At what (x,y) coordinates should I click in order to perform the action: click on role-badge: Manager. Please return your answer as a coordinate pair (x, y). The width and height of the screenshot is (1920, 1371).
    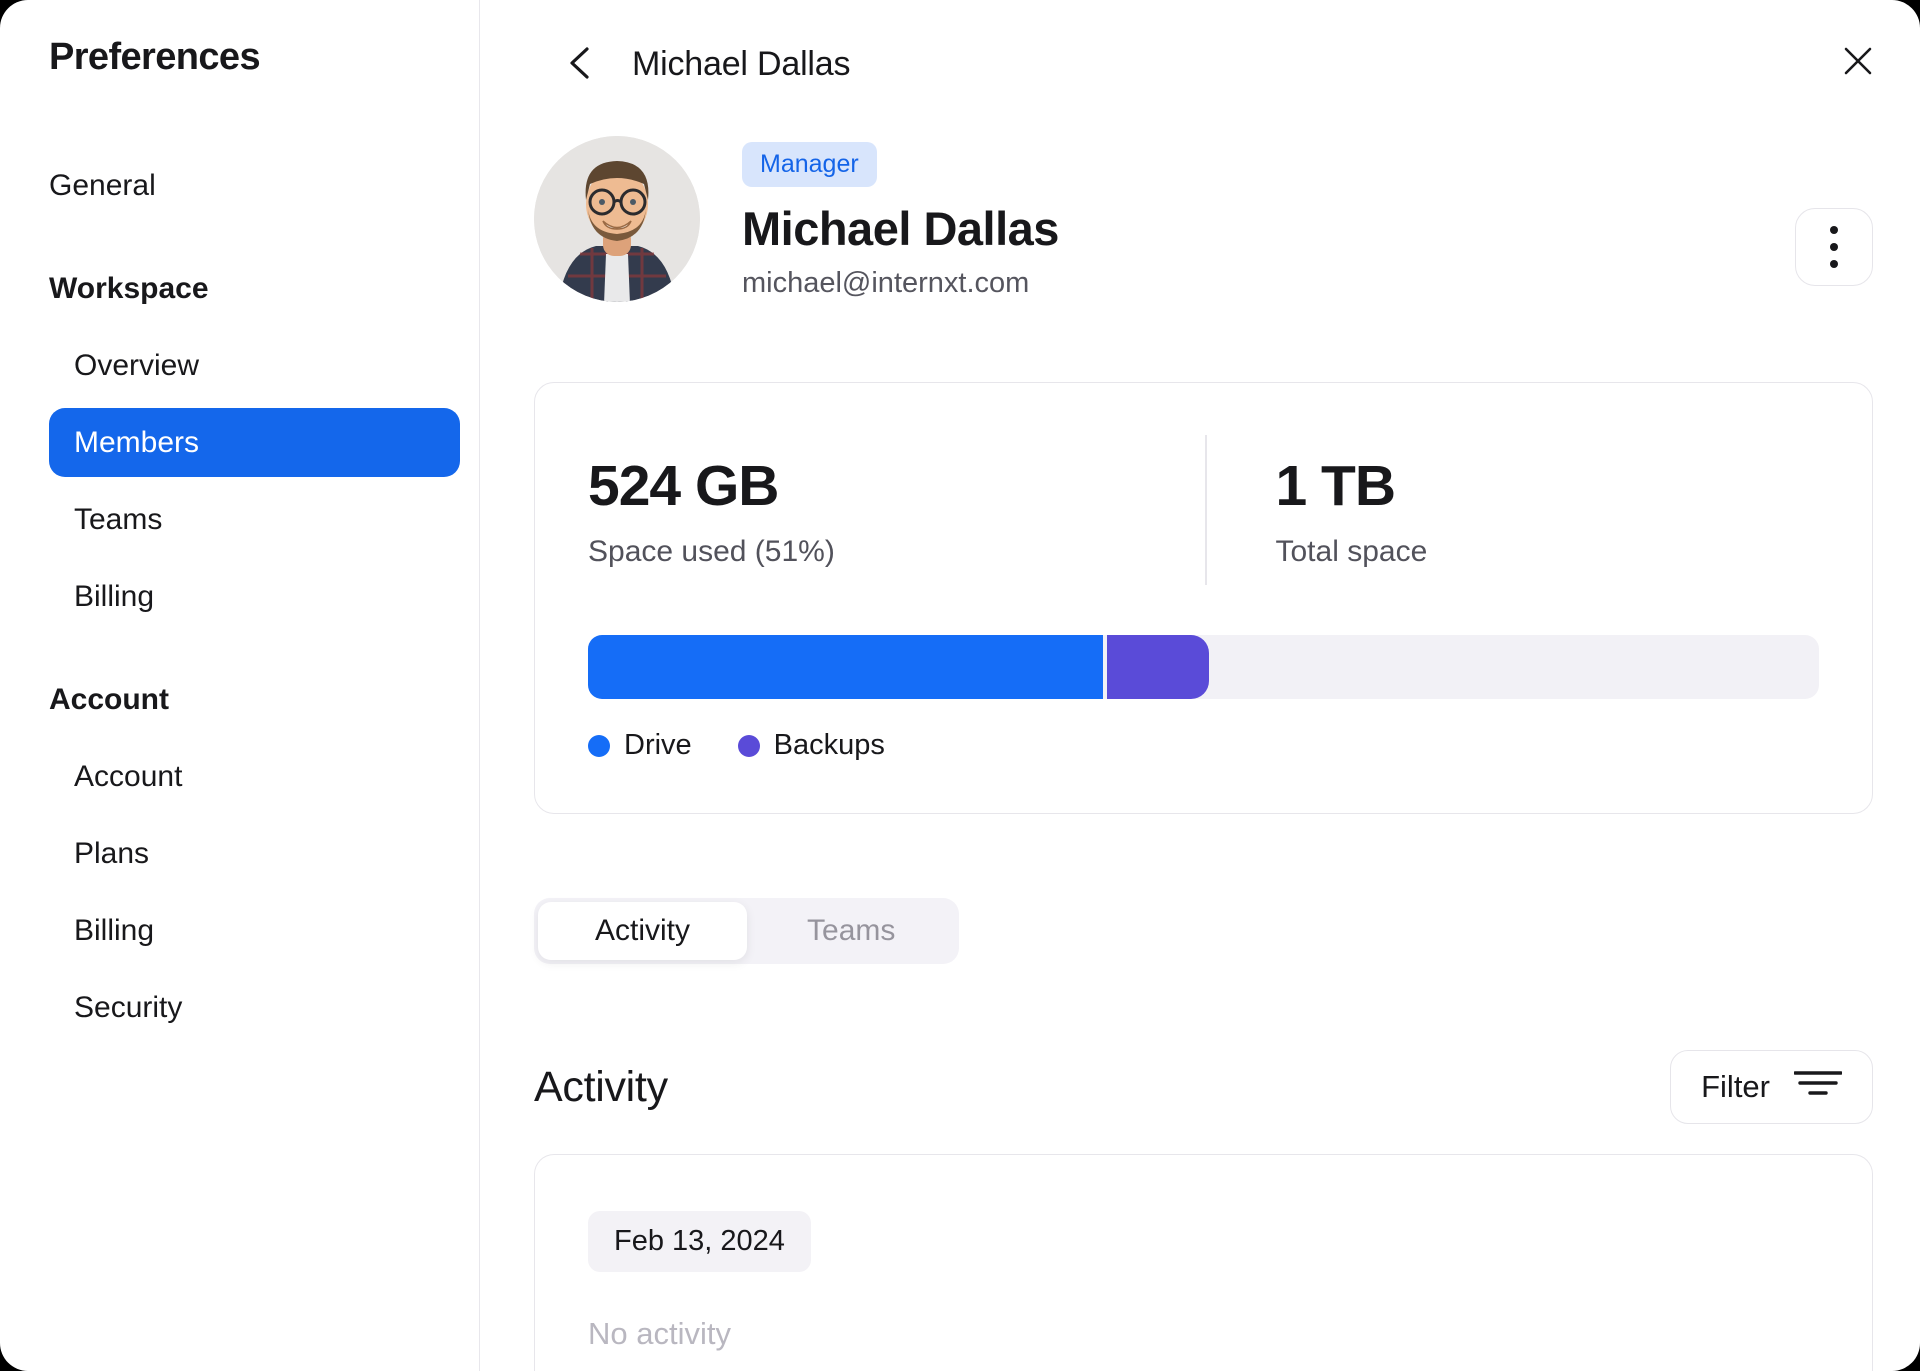
    Looking at the image, I should click on (809, 164).